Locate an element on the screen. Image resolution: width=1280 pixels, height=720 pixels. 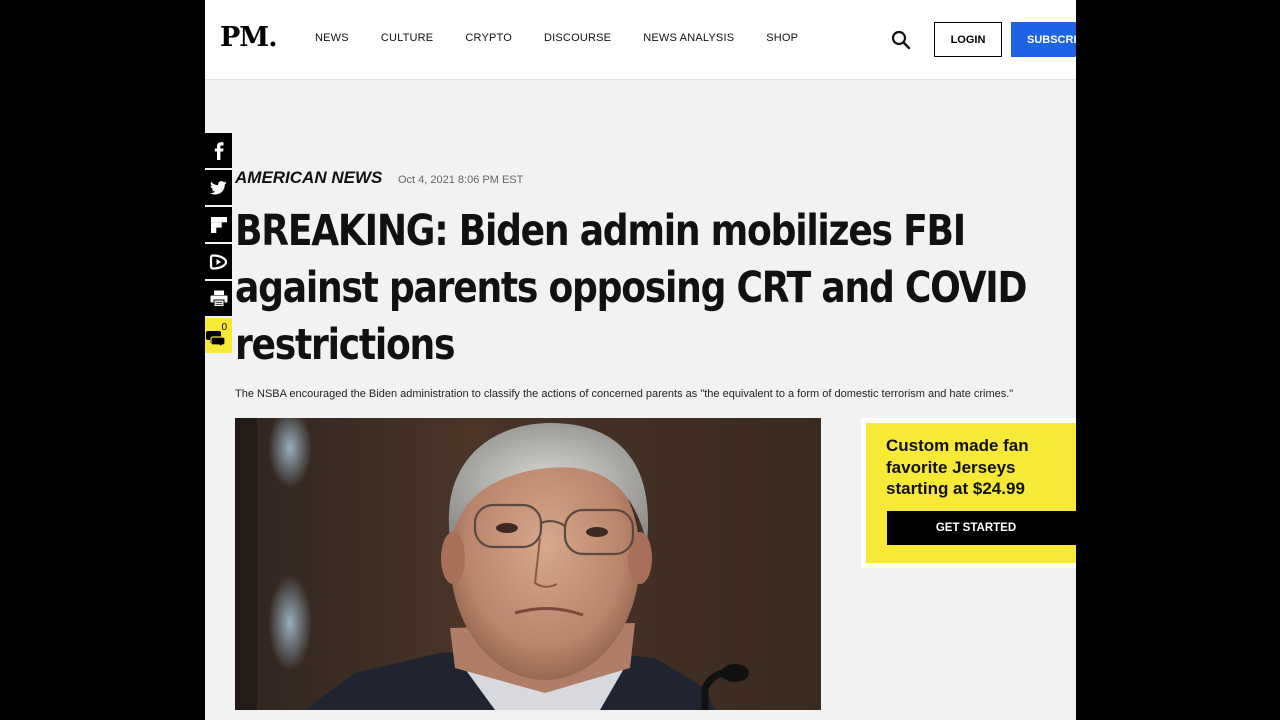
nav-discourse: DISCOURSE is located at coordinates (577, 38).